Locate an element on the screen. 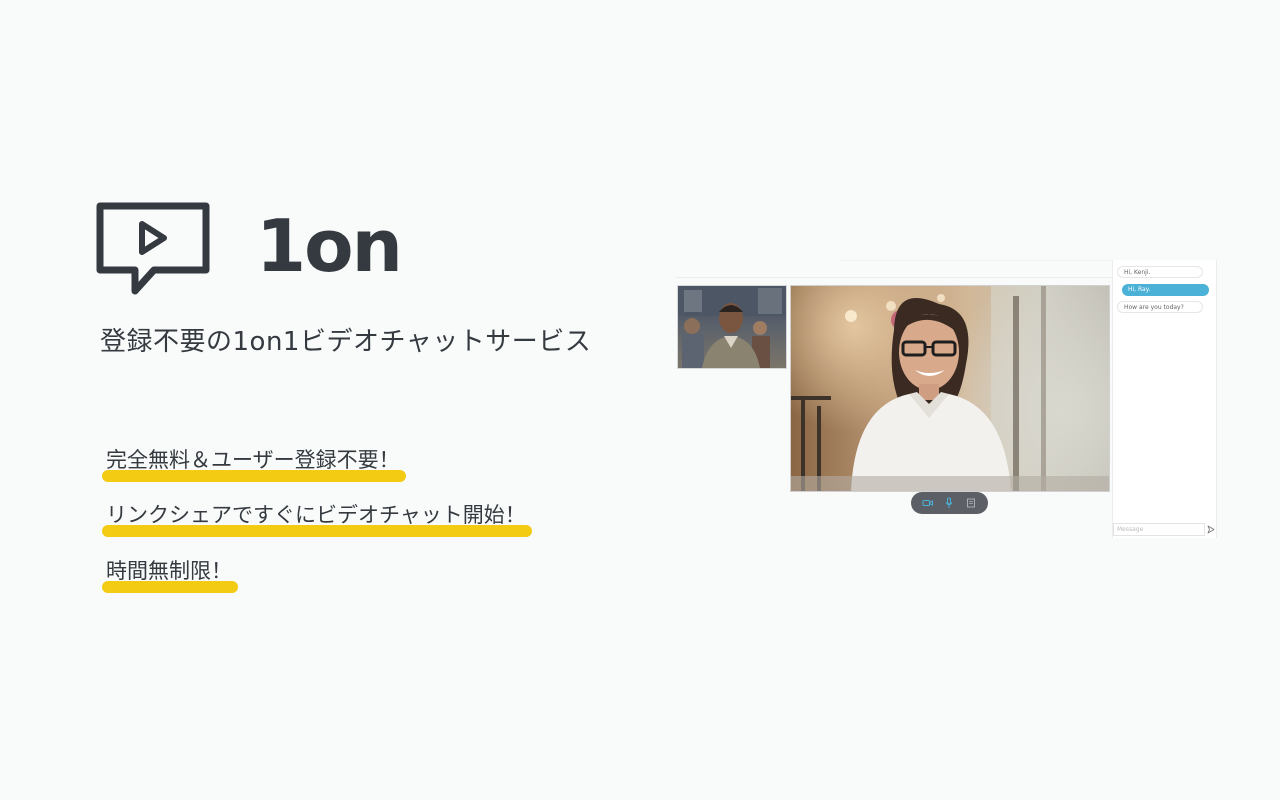 The width and height of the screenshot is (1280, 800). brand-name: 1on is located at coordinates (329, 246).